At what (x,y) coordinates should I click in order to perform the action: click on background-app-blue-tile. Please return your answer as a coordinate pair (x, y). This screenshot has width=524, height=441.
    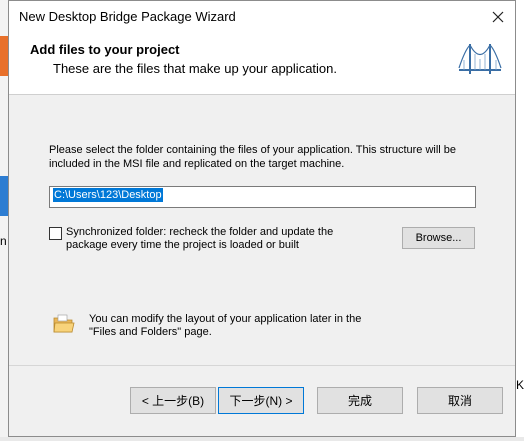
    Looking at the image, I should click on (4, 196).